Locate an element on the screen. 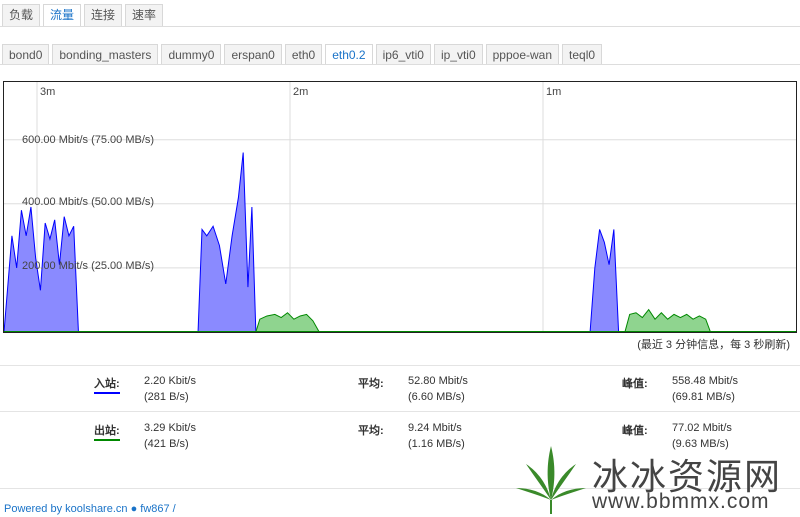  tab-eth0-2: eth0.2 is located at coordinates (349, 54).